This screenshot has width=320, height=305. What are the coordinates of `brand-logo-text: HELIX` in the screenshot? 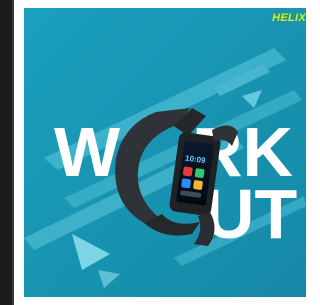 It's located at (289, 18).